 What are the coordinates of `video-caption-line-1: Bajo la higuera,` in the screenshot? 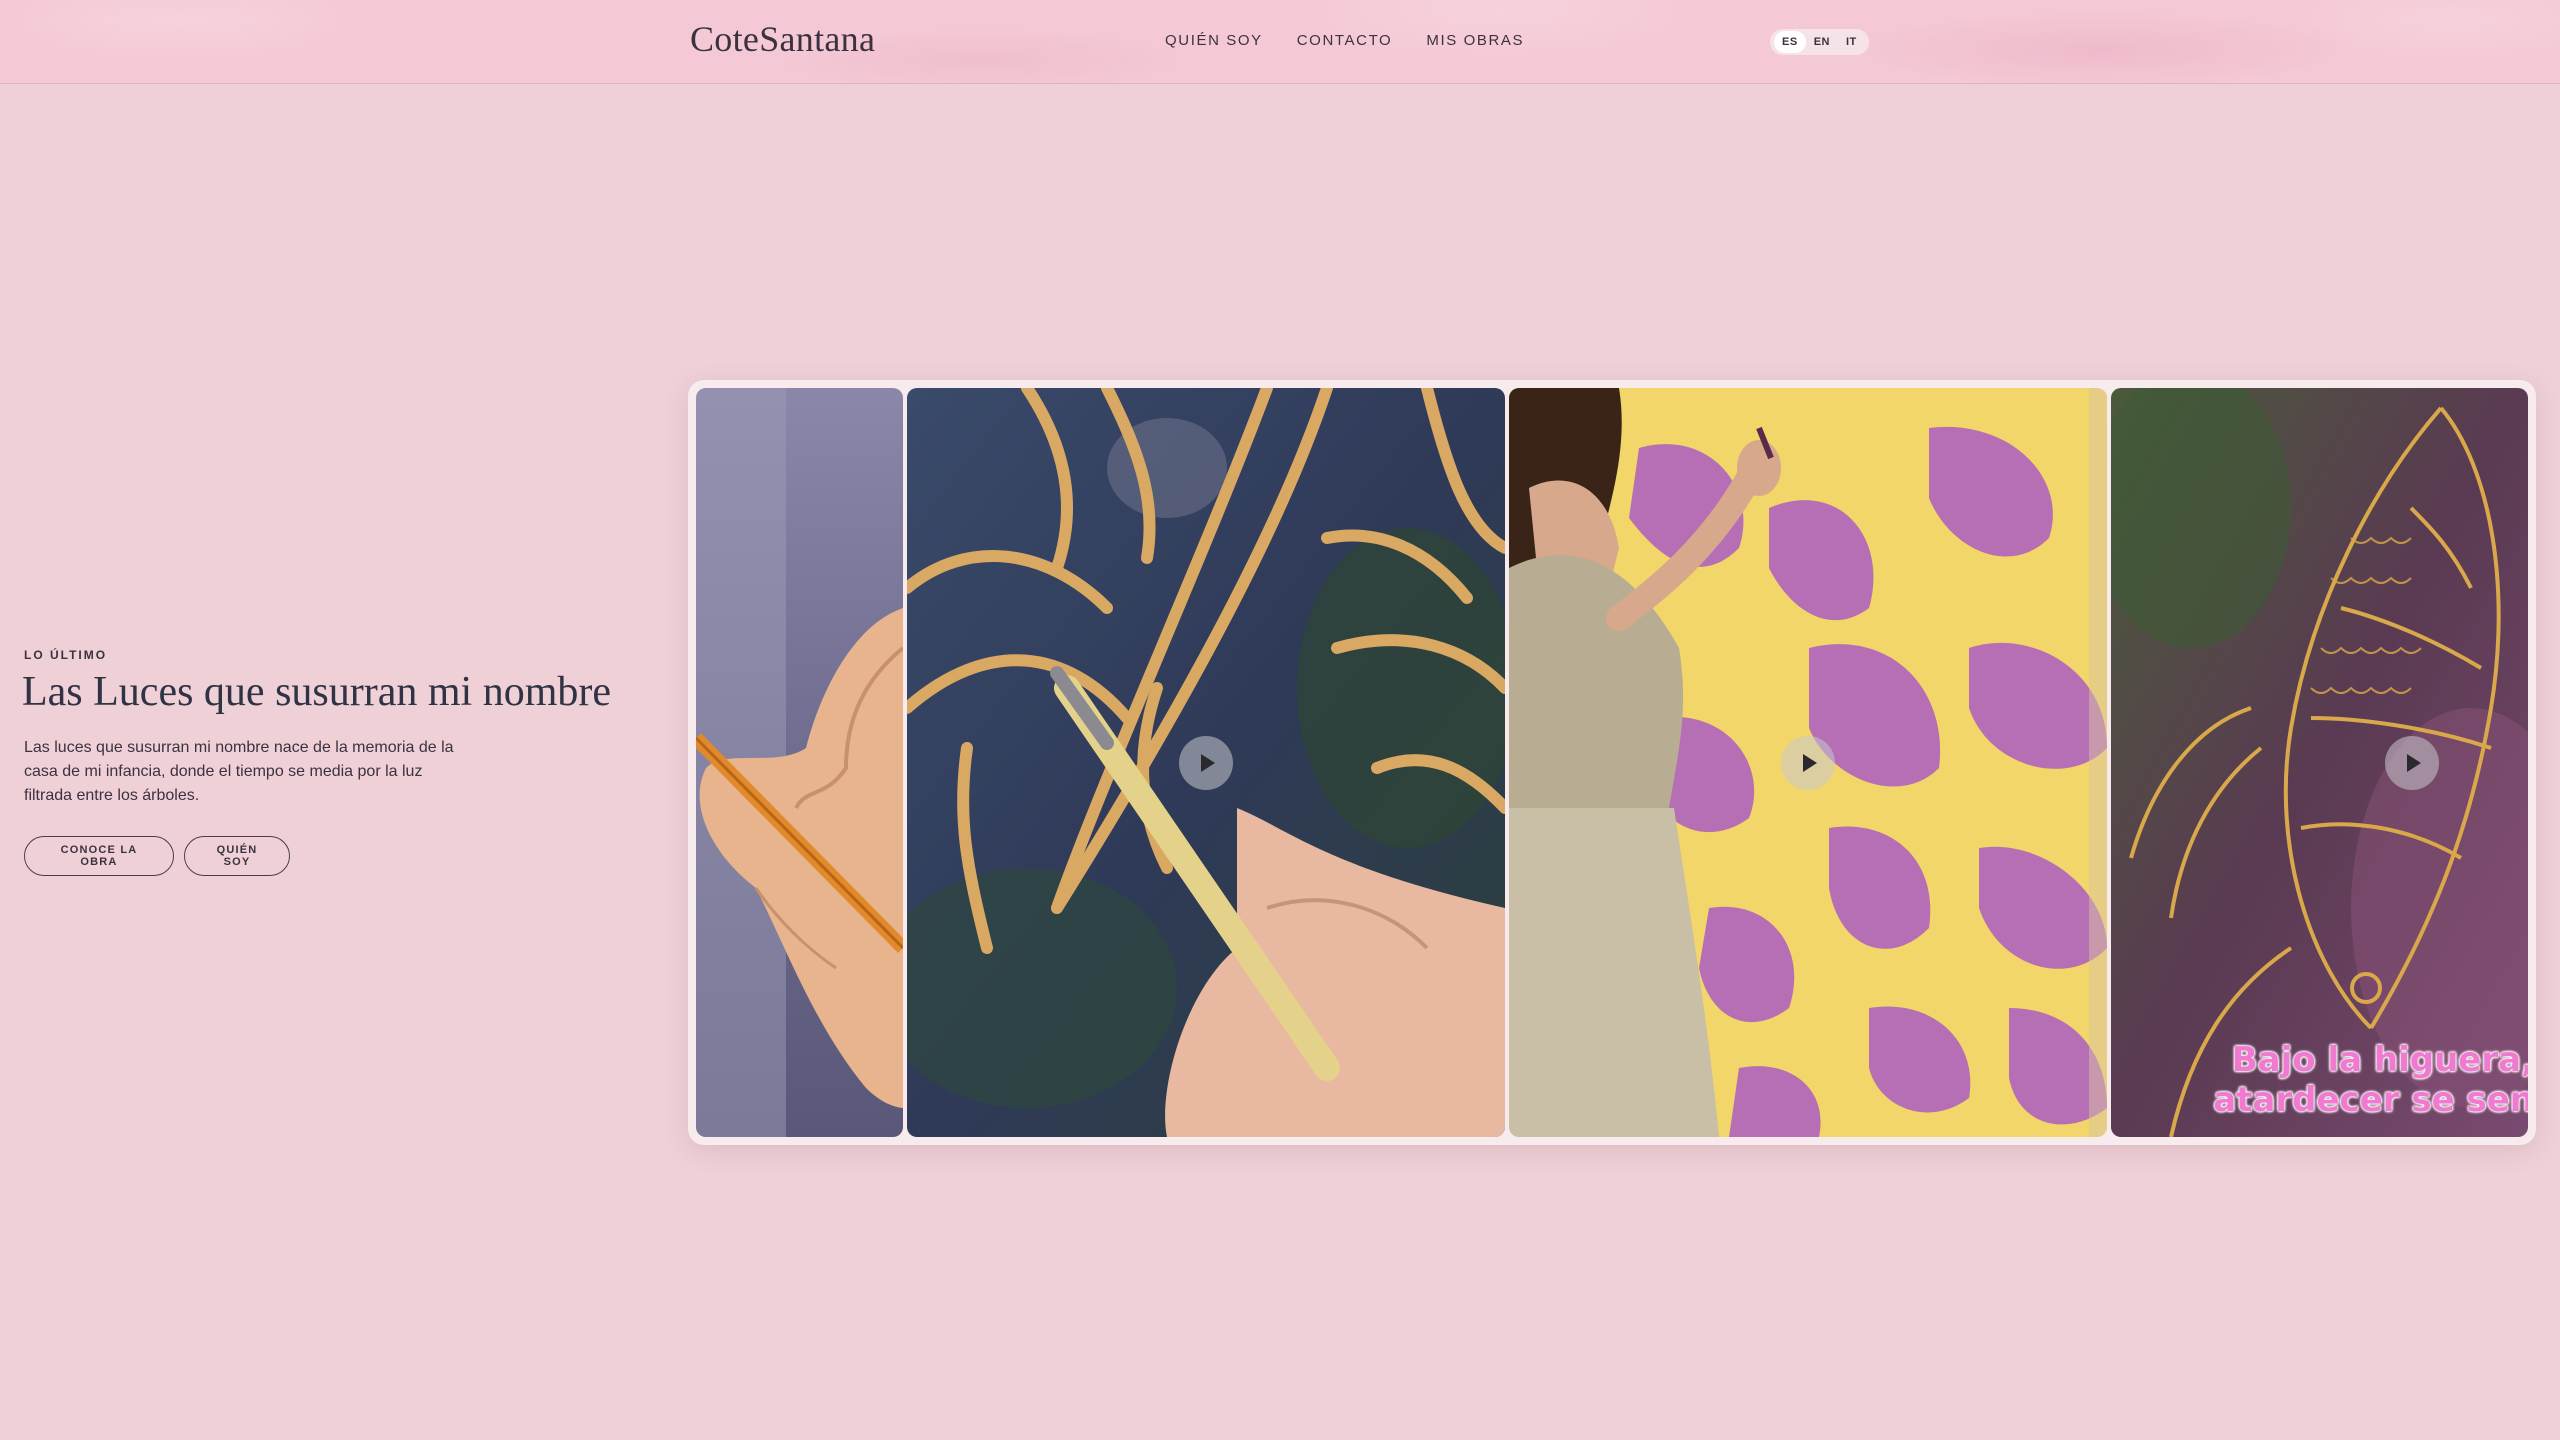 It's located at (2379, 1060).